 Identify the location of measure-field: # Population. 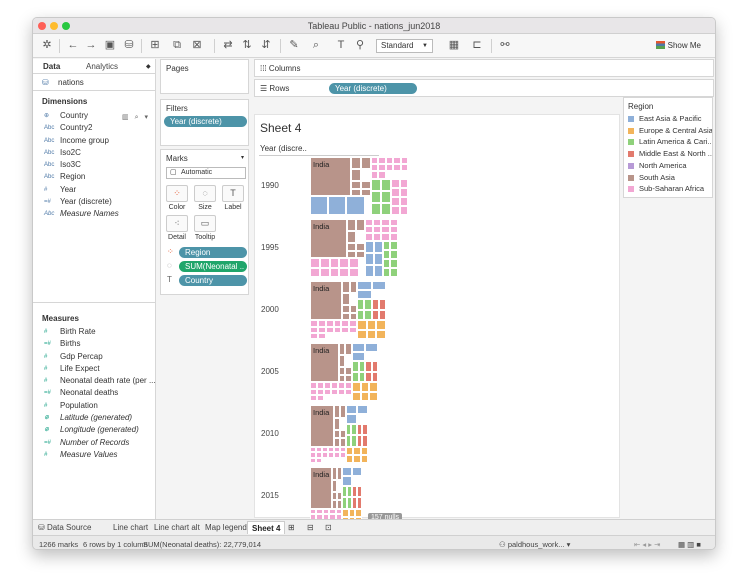
(94, 406).